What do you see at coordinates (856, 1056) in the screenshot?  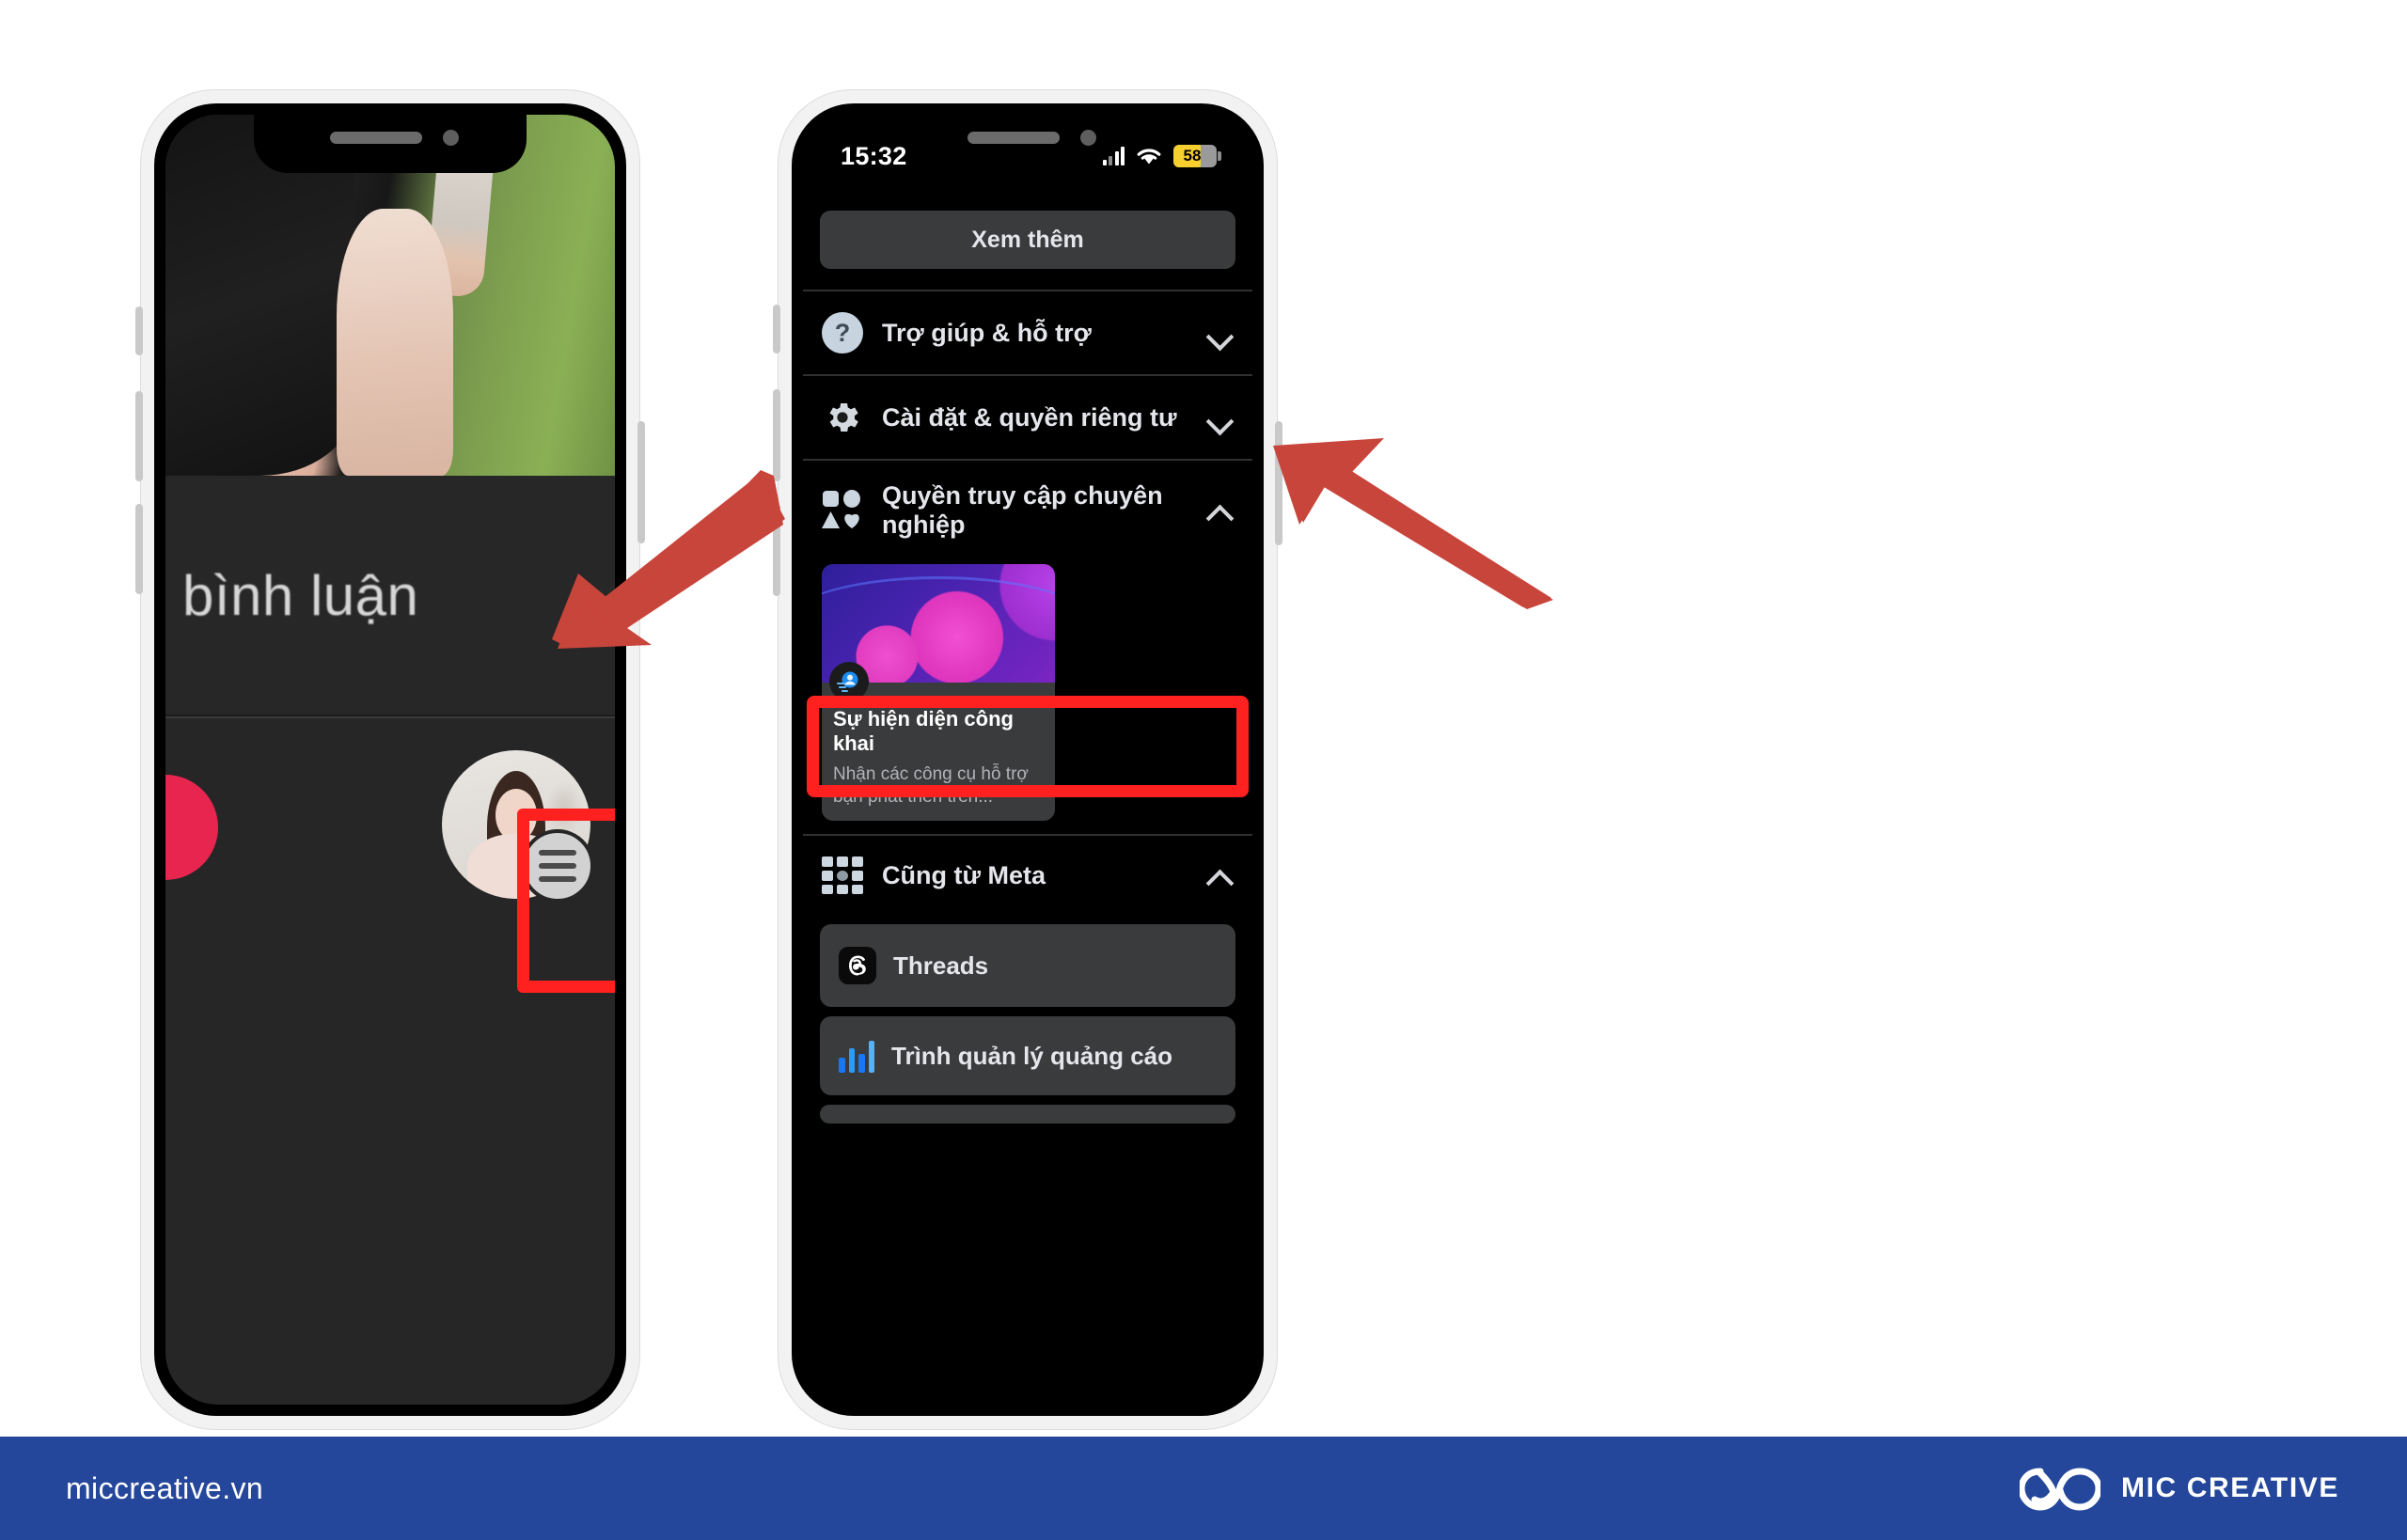 I see `ads-manager-bars-icon` at bounding box center [856, 1056].